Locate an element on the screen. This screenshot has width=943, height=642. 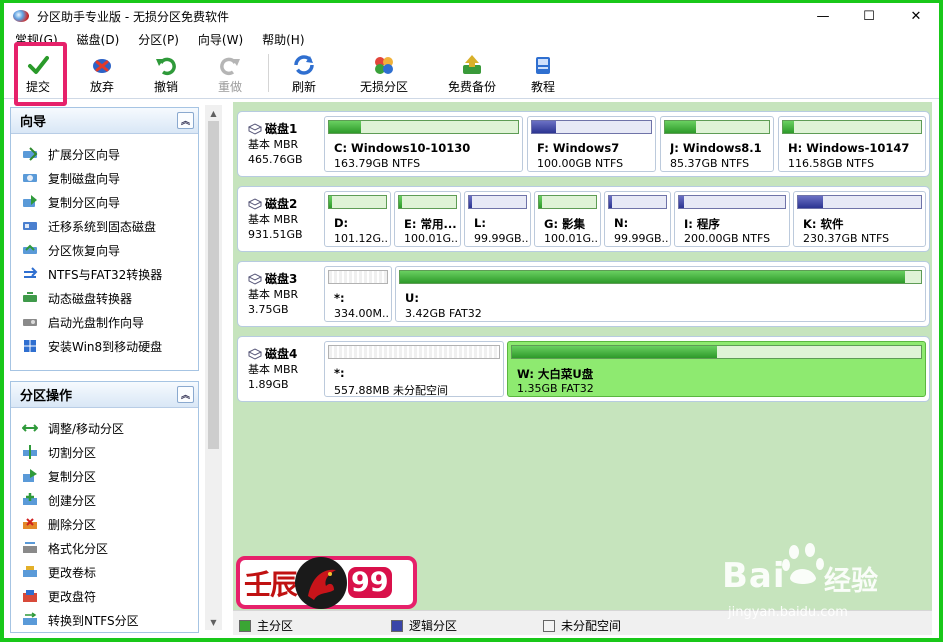
left-pane-scrollbar: ▲ ▼ is located at coordinates (213, 367).